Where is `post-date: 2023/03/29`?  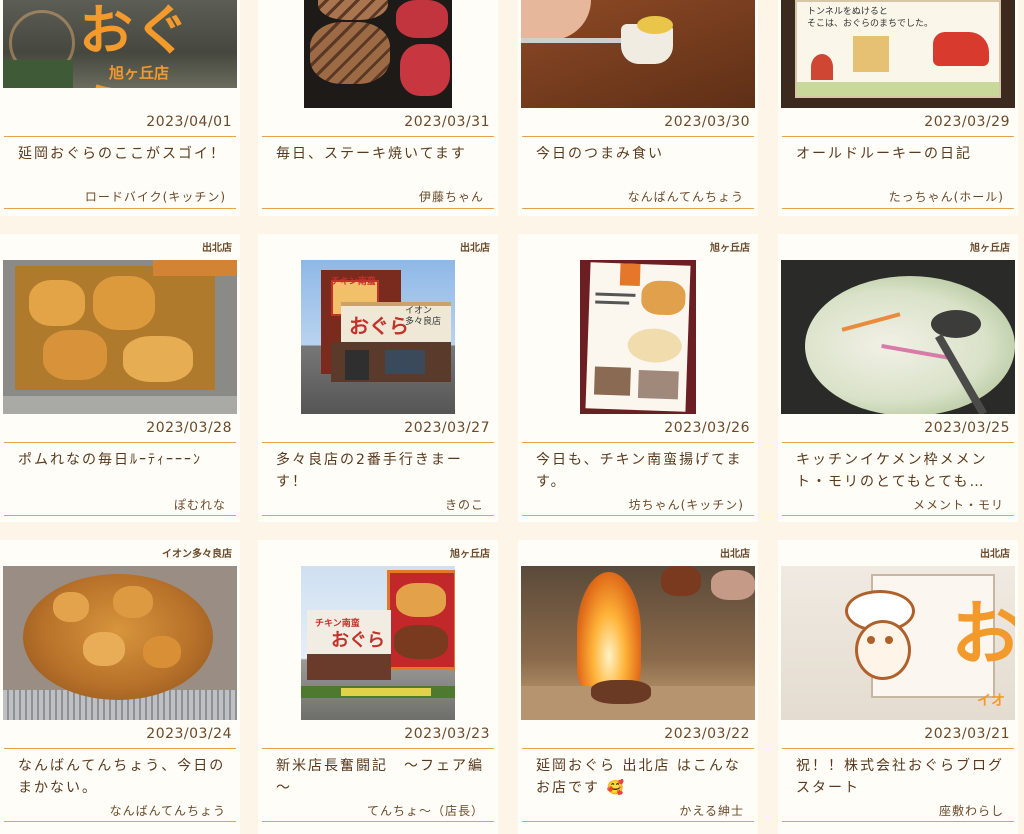 post-date: 2023/03/29 is located at coordinates (967, 122).